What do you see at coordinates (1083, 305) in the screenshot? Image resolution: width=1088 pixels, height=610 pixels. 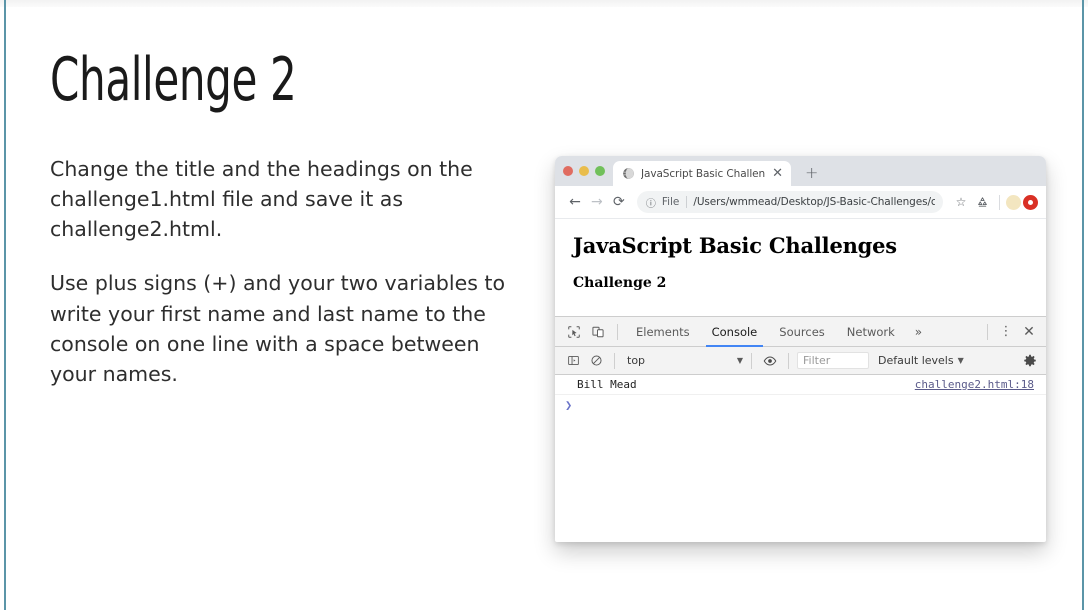 I see `slide-right-accent-line` at bounding box center [1083, 305].